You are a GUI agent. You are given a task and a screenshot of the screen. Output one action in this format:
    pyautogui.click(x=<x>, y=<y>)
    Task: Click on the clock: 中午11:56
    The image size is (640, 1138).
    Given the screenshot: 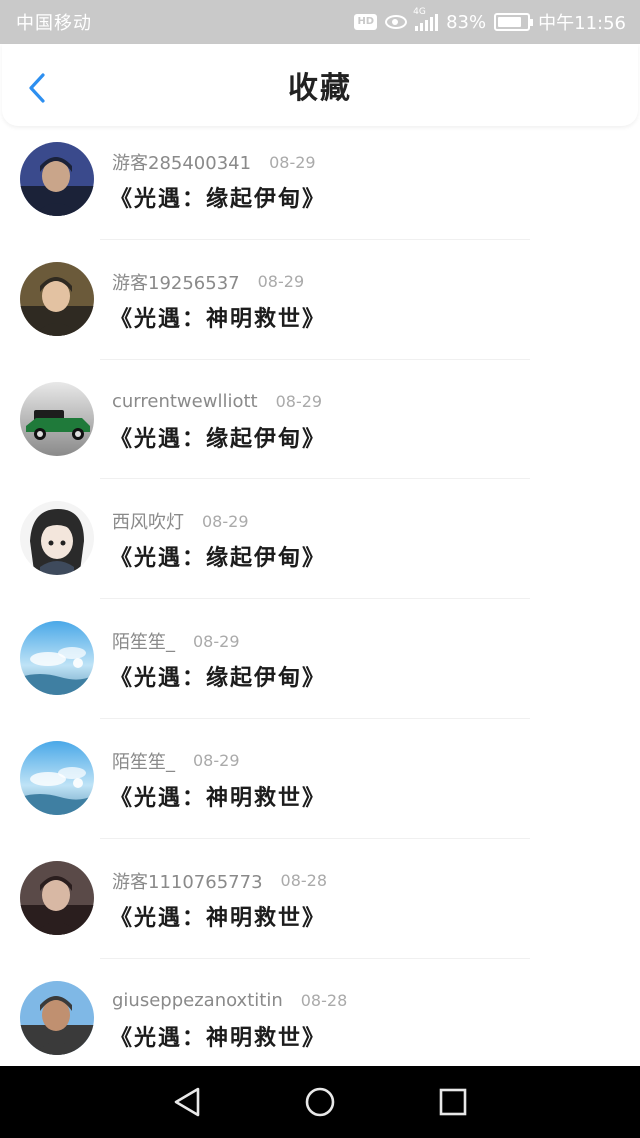 What is the action you would take?
    pyautogui.click(x=582, y=23)
    